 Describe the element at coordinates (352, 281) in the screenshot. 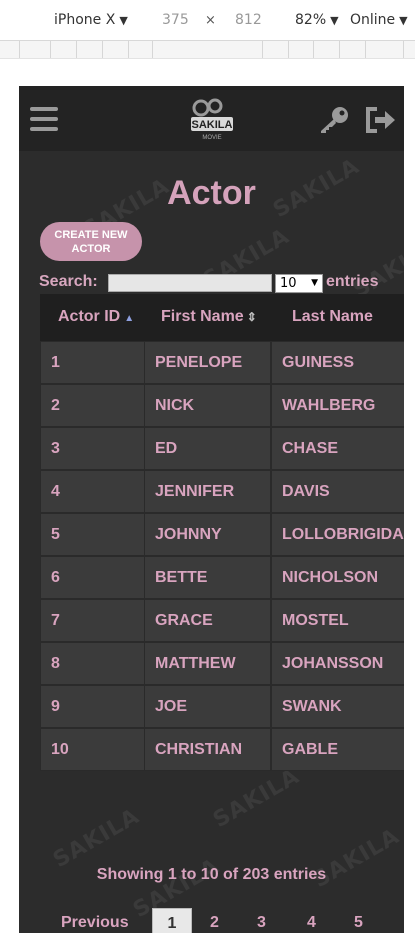

I see `entries-label: entries` at that location.